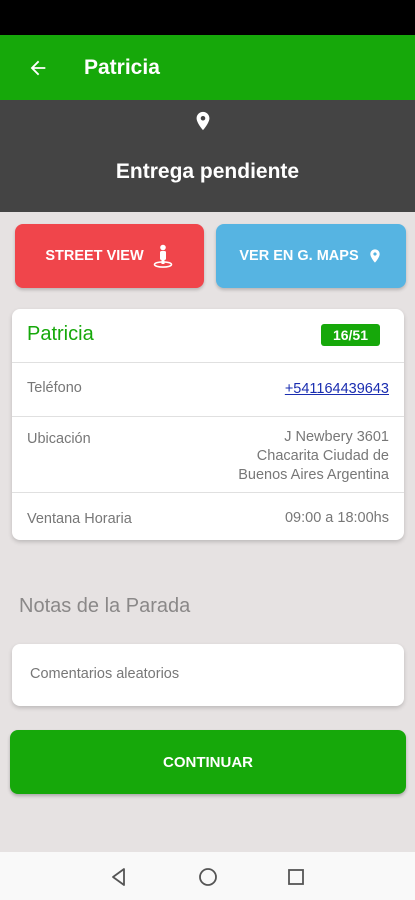 The height and width of the screenshot is (900, 415). I want to click on continue-button: CONTINUAR, so click(208, 762).